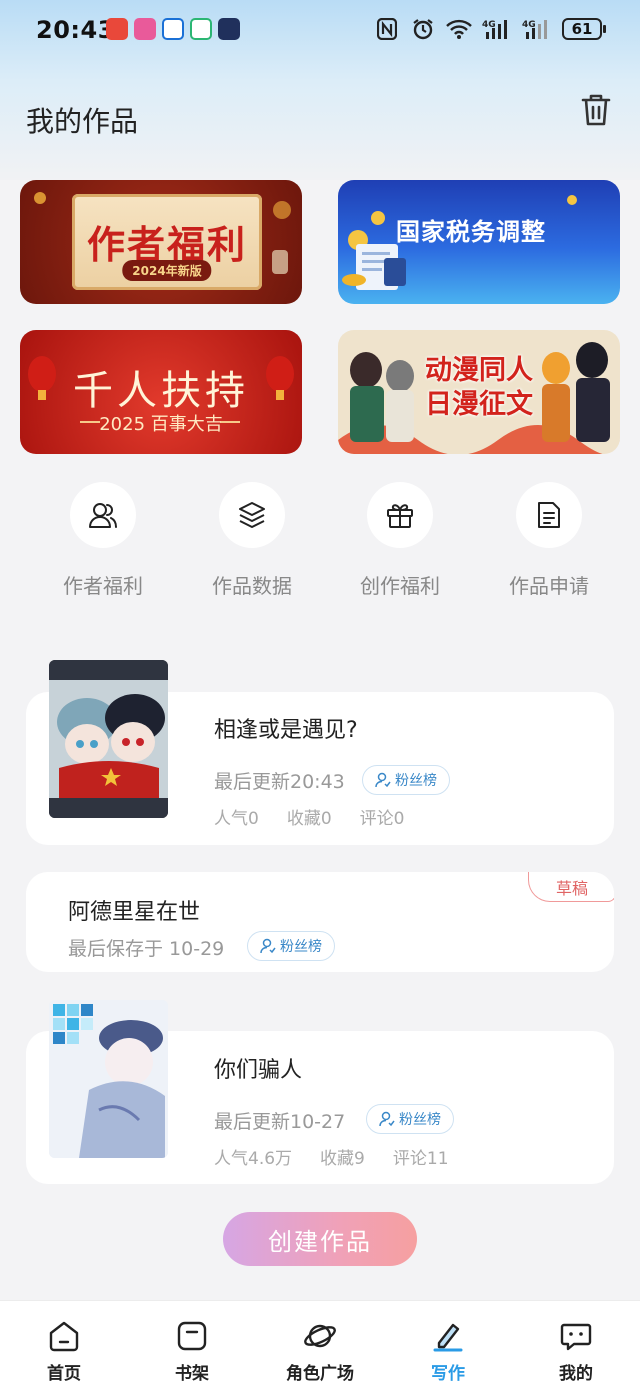 This screenshot has height=1387, width=640. Describe the element at coordinates (309, 819) in the screenshot. I see `work-favorites: 收藏0` at that location.